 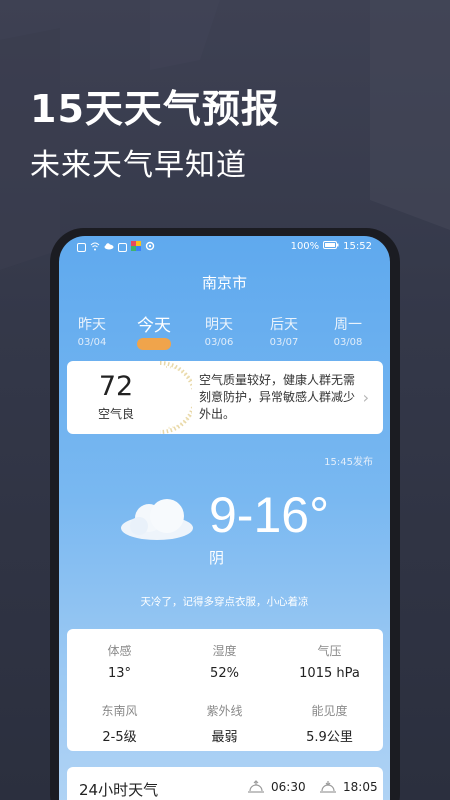 I want to click on detail-uv: 紫外线 最弱, so click(x=224, y=723).